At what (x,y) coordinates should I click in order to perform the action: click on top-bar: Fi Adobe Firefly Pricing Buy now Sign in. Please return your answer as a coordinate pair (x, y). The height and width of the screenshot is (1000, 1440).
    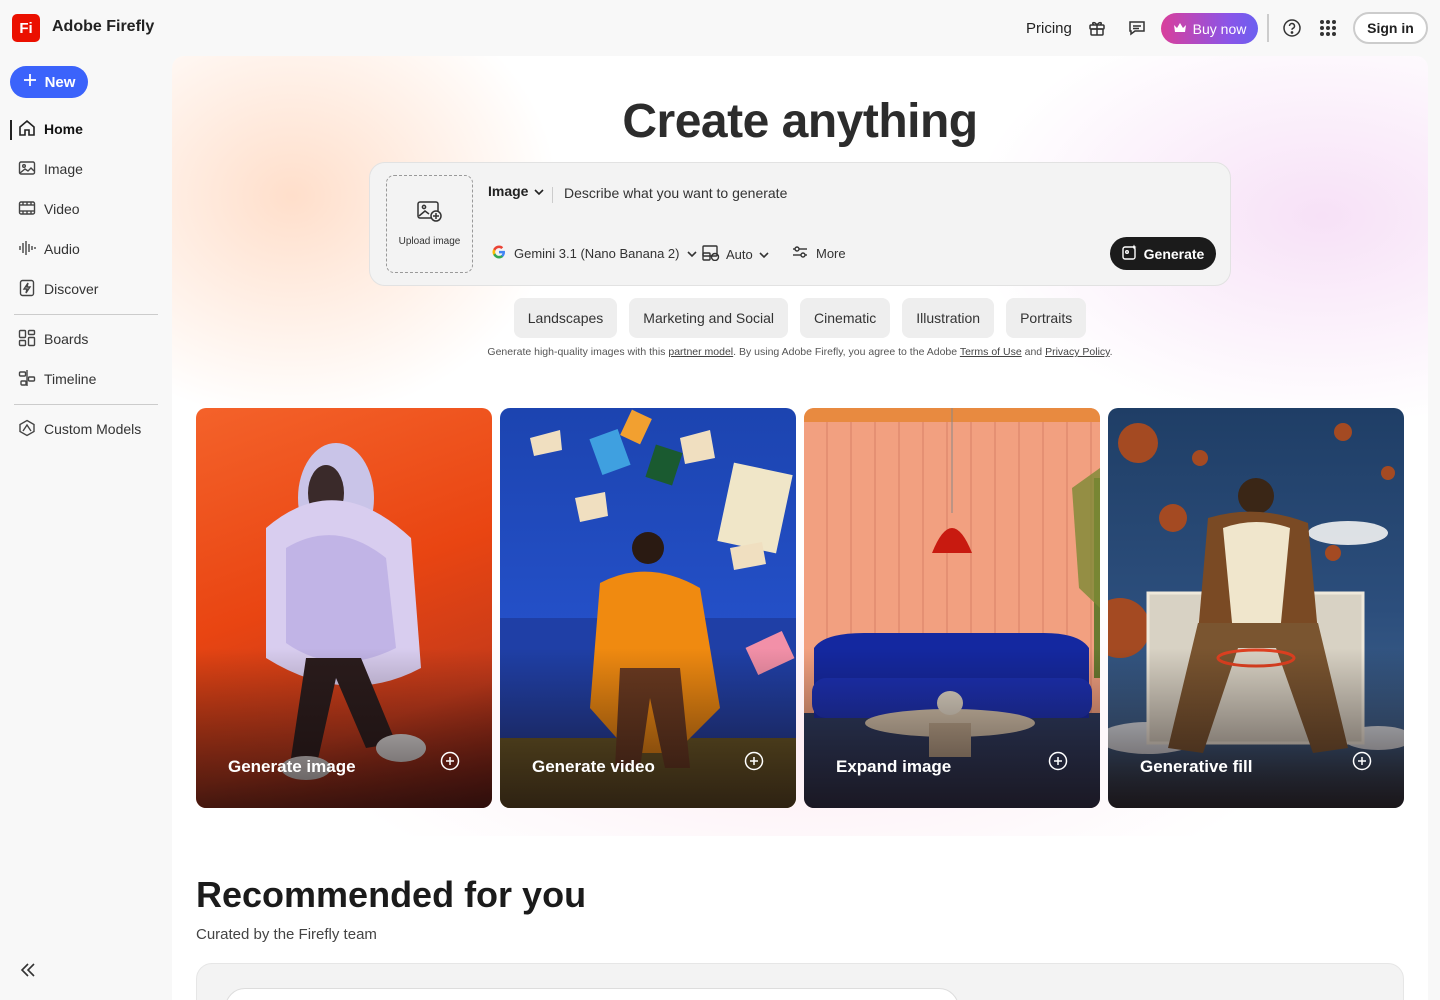
    Looking at the image, I should click on (720, 28).